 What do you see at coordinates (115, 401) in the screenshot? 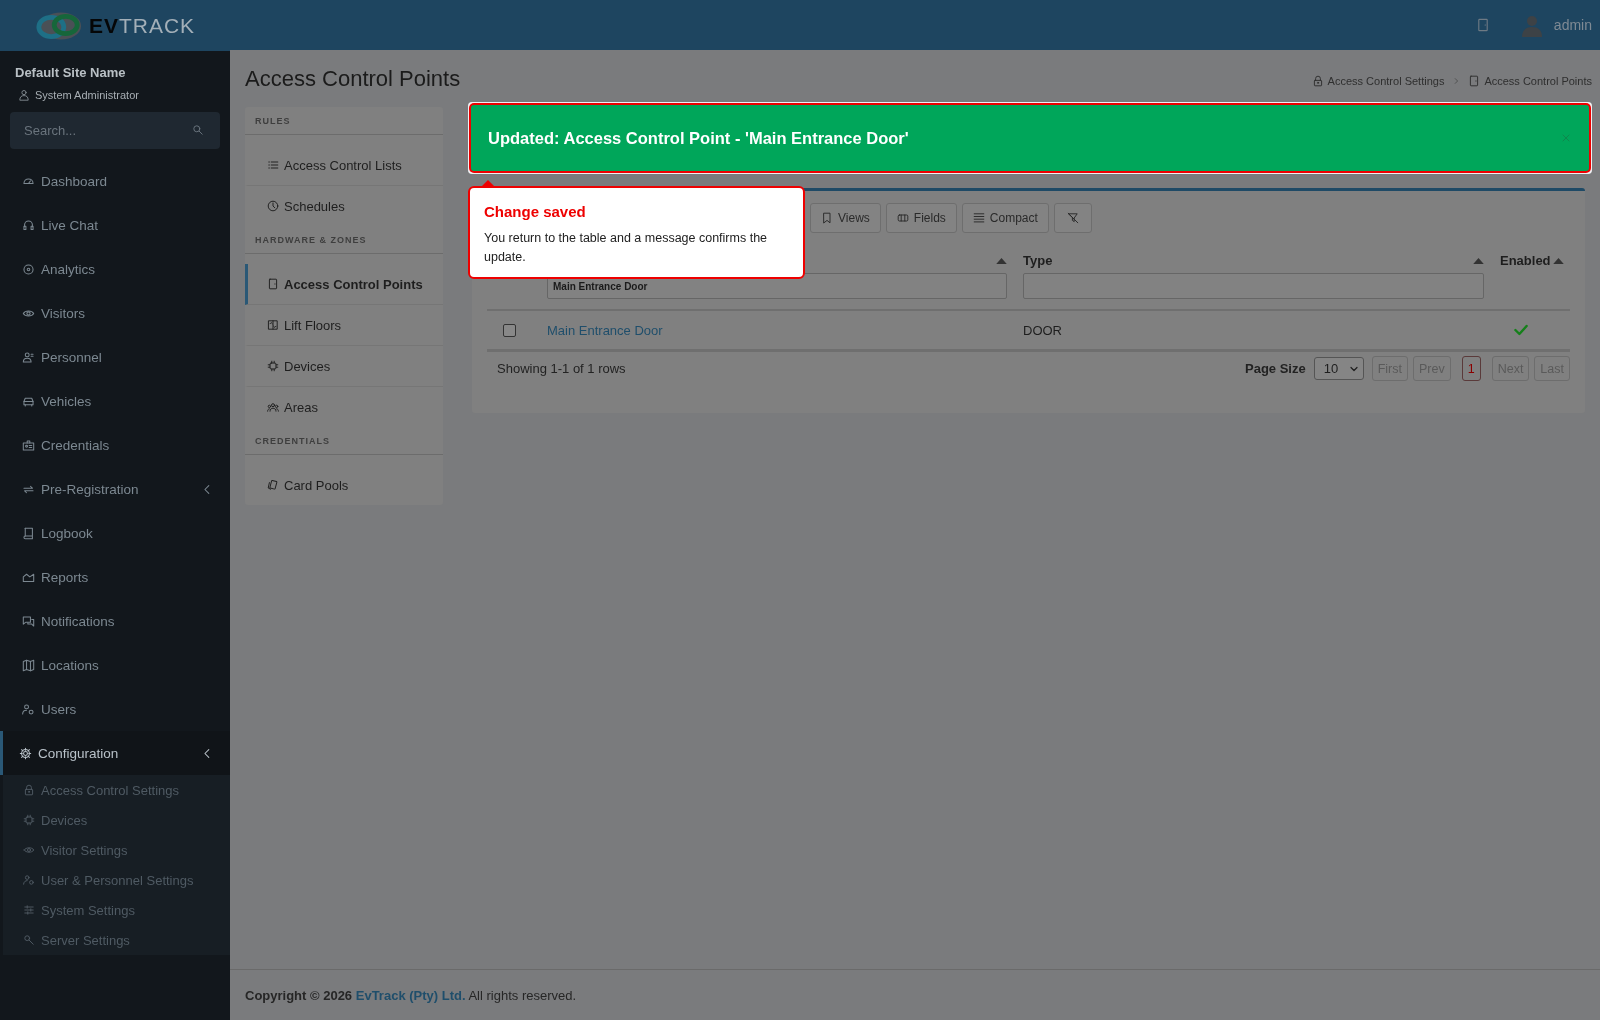
I see `menu-item: Vehicles` at bounding box center [115, 401].